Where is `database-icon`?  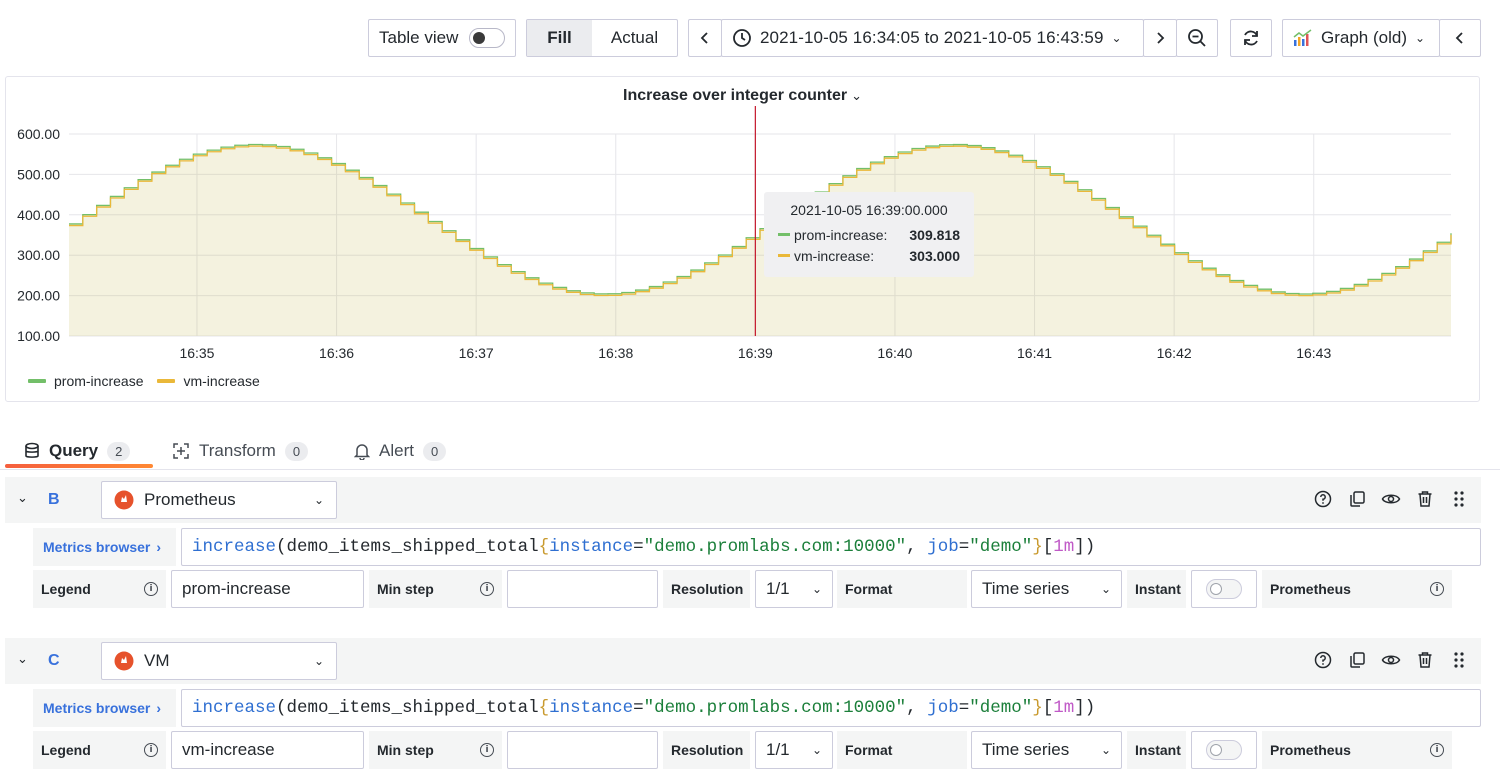
database-icon is located at coordinates (32, 450).